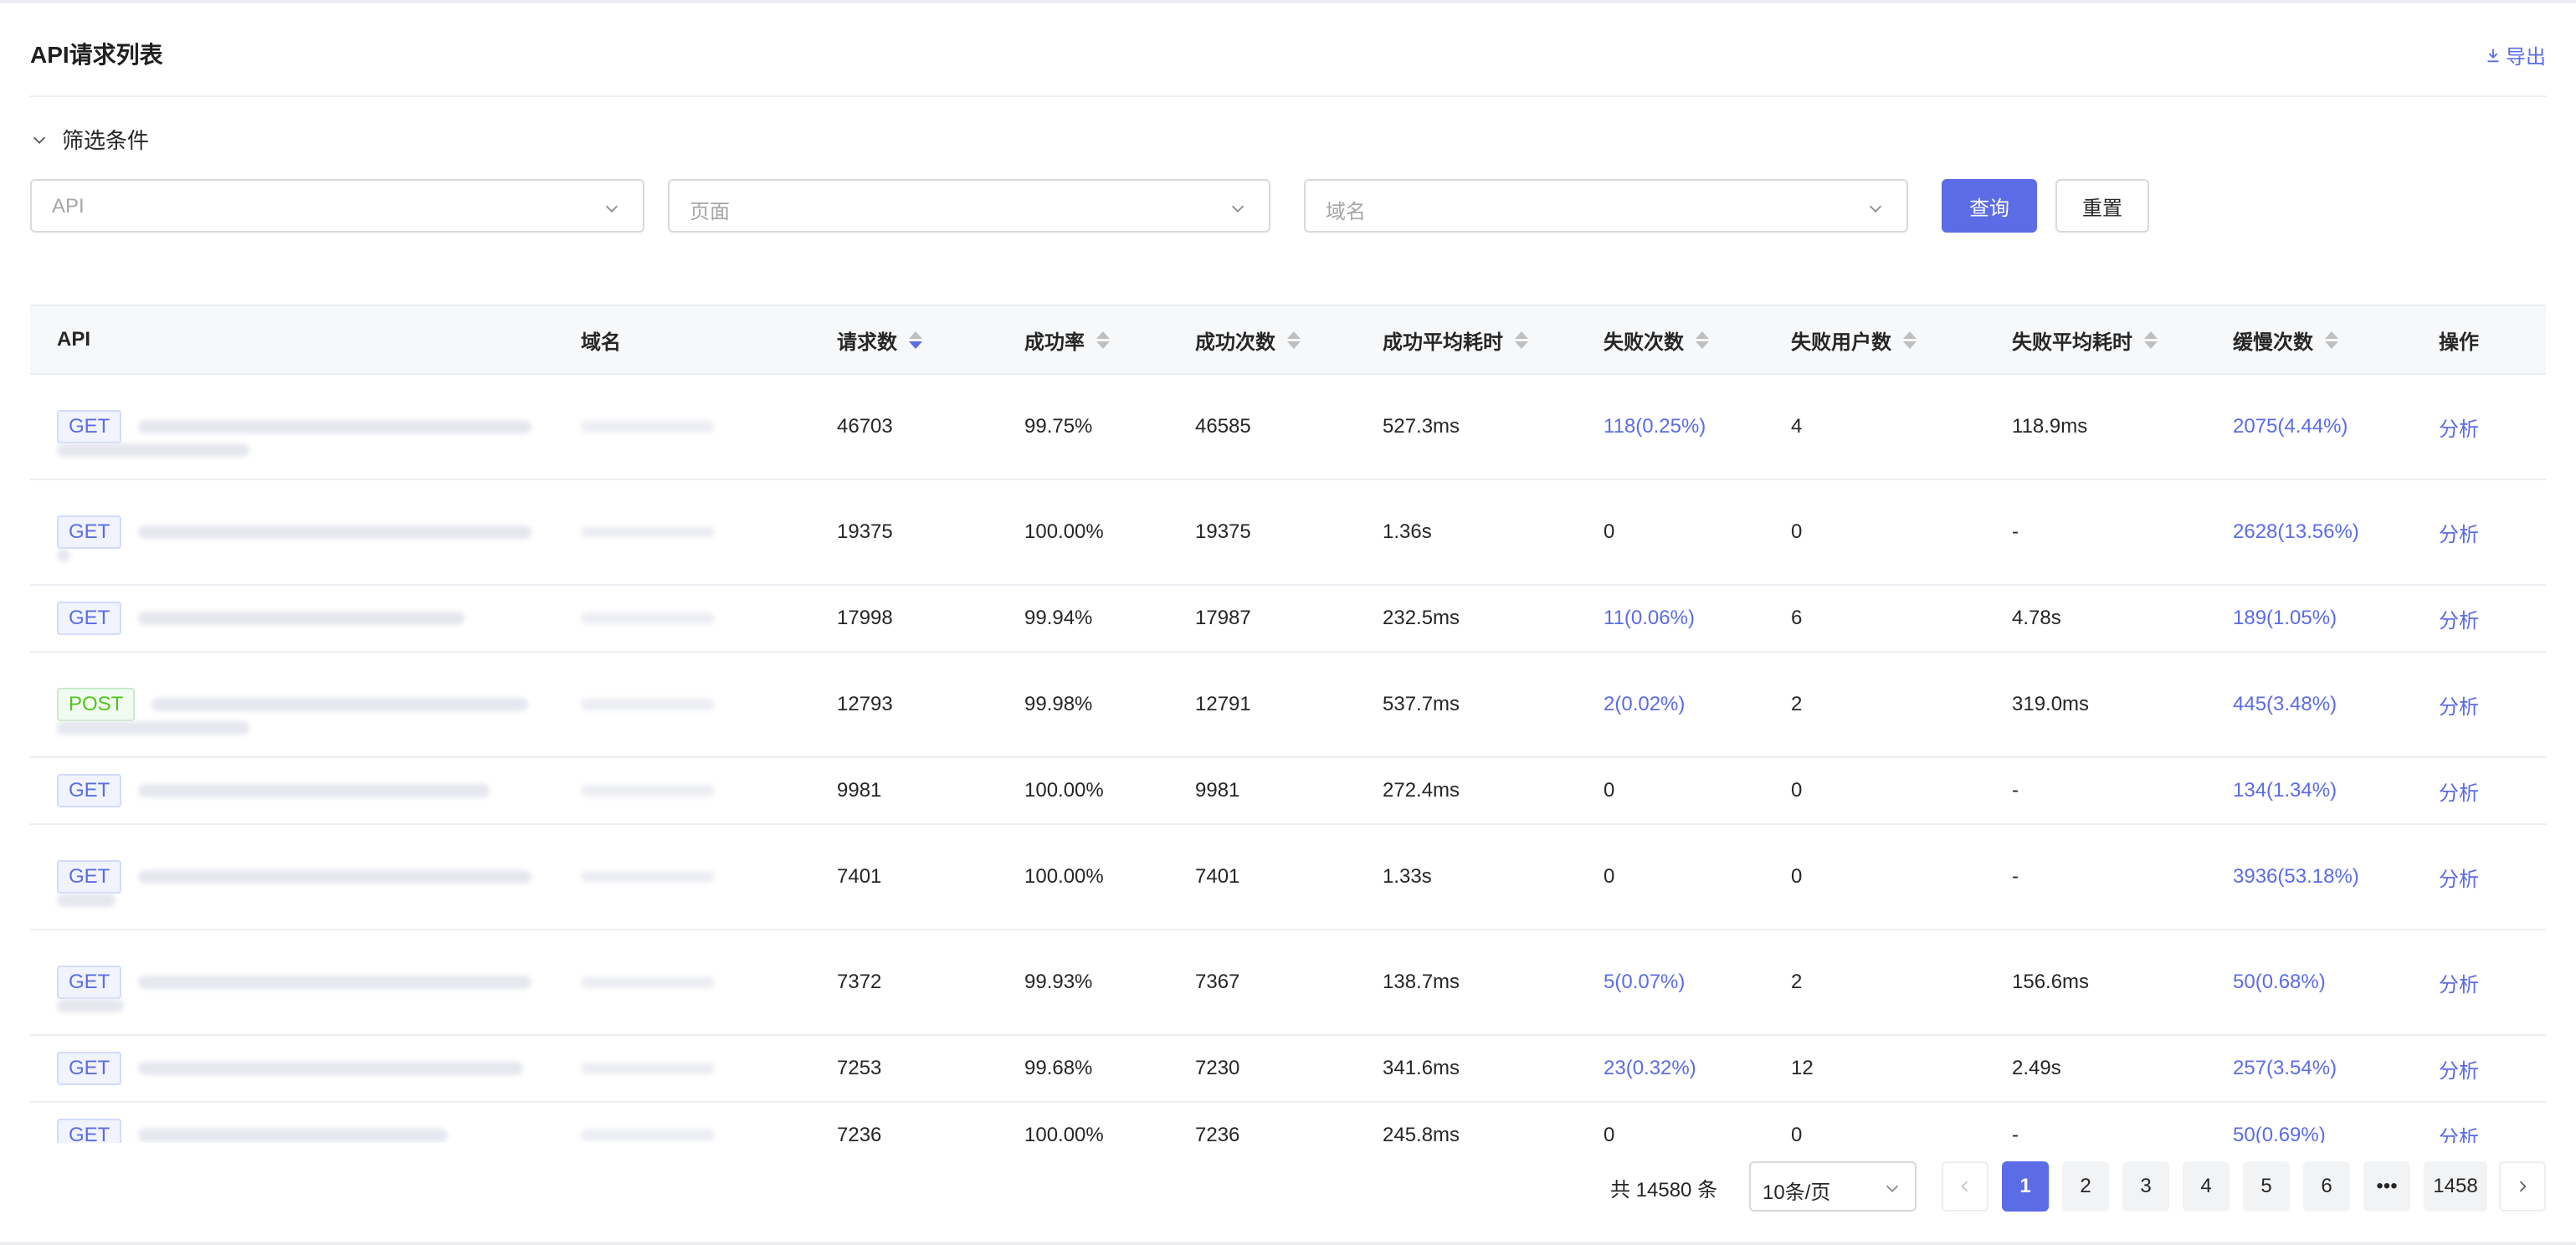  I want to click on success-avg-cell: 1.33s, so click(1466, 877).